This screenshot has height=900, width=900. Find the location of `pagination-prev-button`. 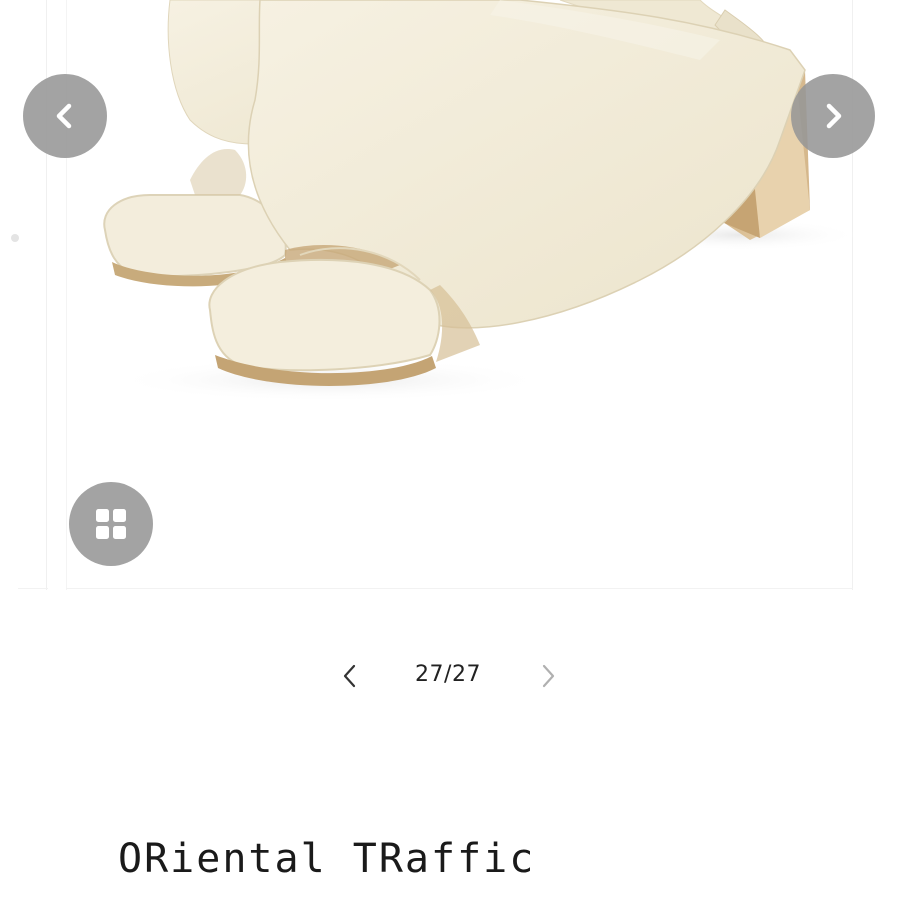

pagination-prev-button is located at coordinates (350, 676).